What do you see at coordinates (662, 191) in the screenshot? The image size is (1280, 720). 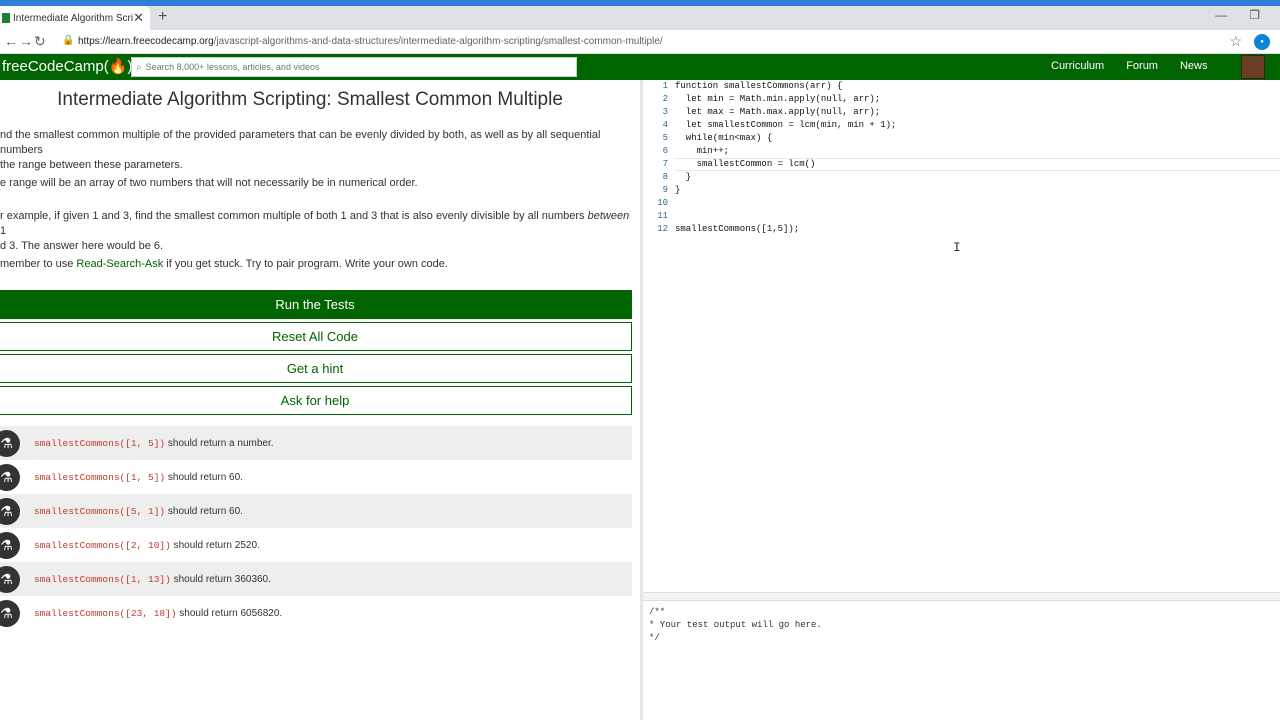 I see `code-line: 9}` at bounding box center [662, 191].